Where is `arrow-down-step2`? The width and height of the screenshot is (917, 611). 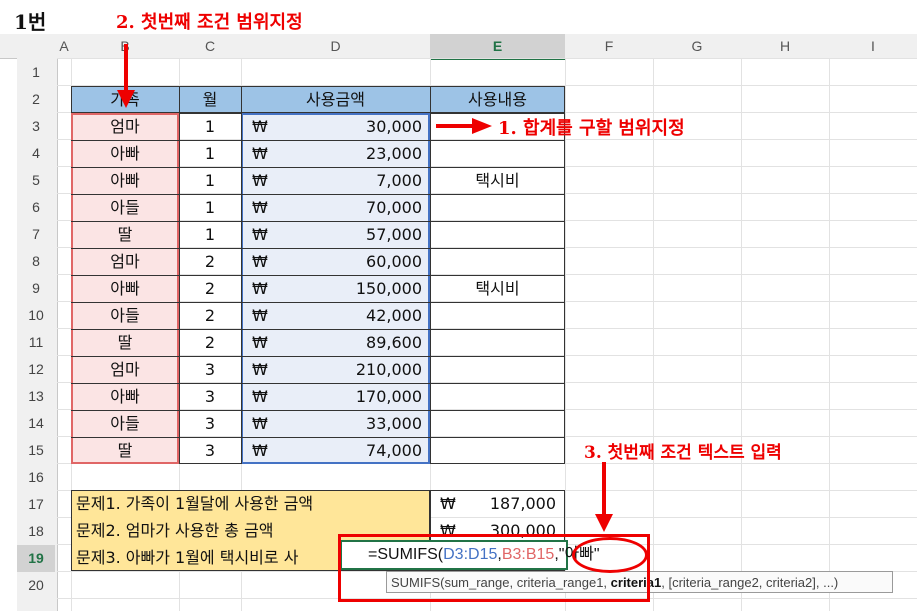 arrow-down-step2 is located at coordinates (126, 76).